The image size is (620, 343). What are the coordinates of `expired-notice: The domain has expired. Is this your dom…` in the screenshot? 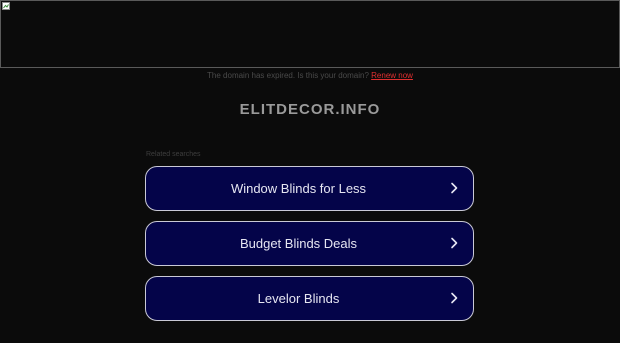 It's located at (310, 76).